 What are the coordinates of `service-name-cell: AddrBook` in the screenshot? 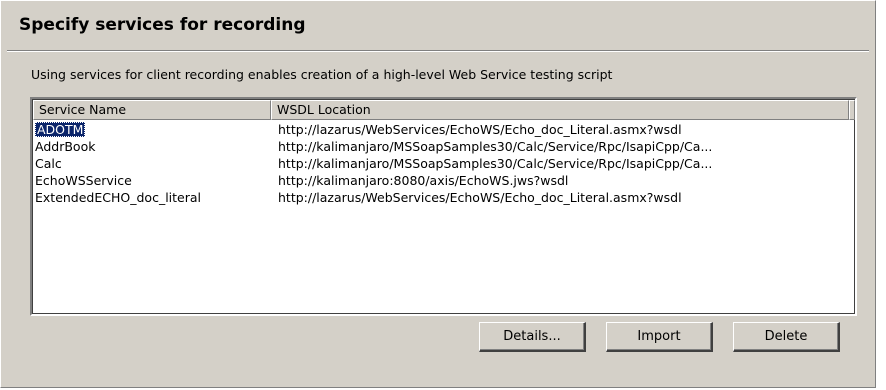 It's located at (65, 146).